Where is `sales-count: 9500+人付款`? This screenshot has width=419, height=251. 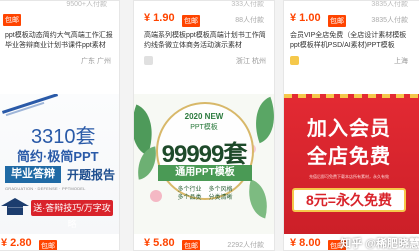
sales-count: 9500+人付款 is located at coordinates (86, 4).